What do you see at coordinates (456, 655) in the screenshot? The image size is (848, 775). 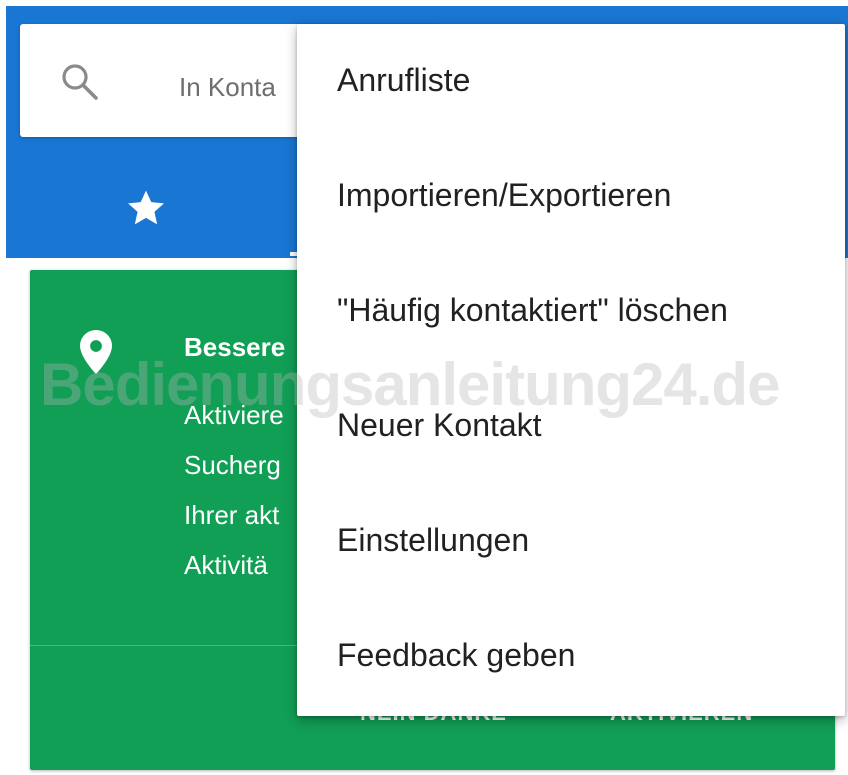 I see `menu-item-label: Feedback geben` at bounding box center [456, 655].